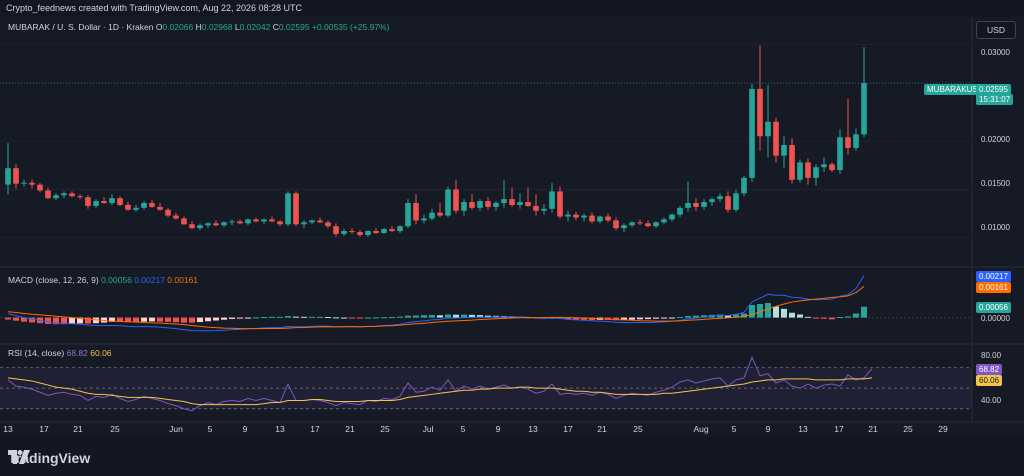 The image size is (1024, 476). Describe the element at coordinates (176, 429) in the screenshot. I see `time-tick: Jun` at that location.